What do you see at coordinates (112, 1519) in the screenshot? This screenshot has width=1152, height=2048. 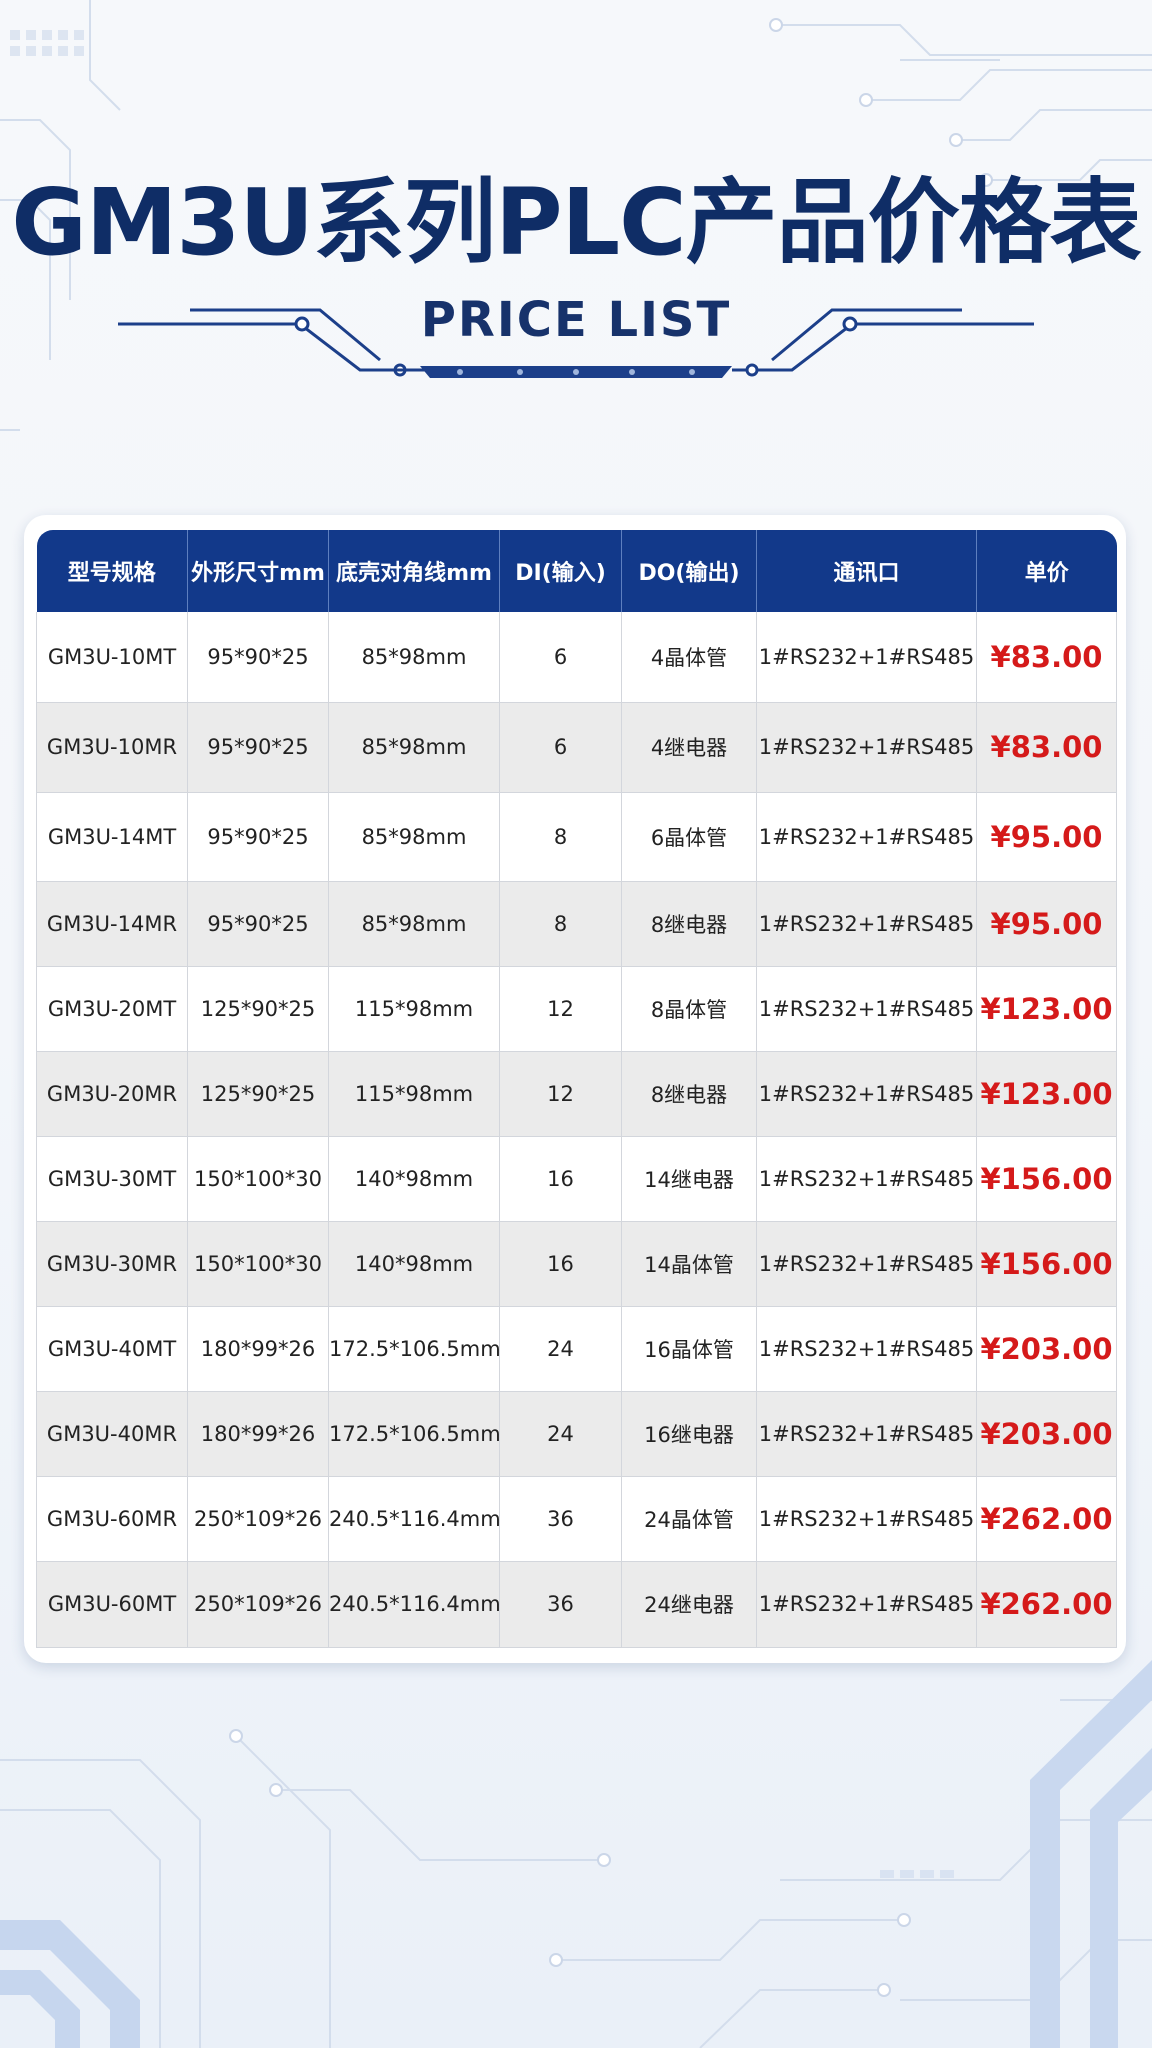 I see `cell-model: GM3U-60MR` at bounding box center [112, 1519].